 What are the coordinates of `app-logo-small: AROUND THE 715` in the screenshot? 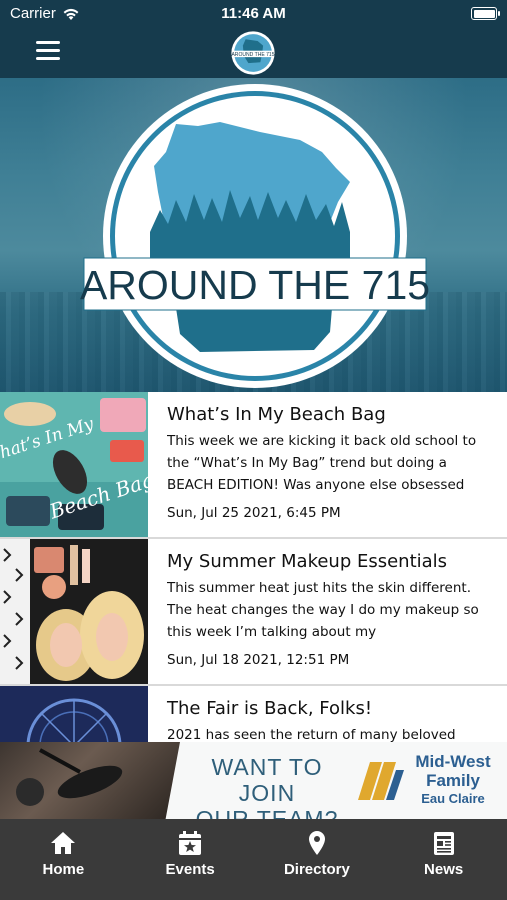 It's located at (253, 53).